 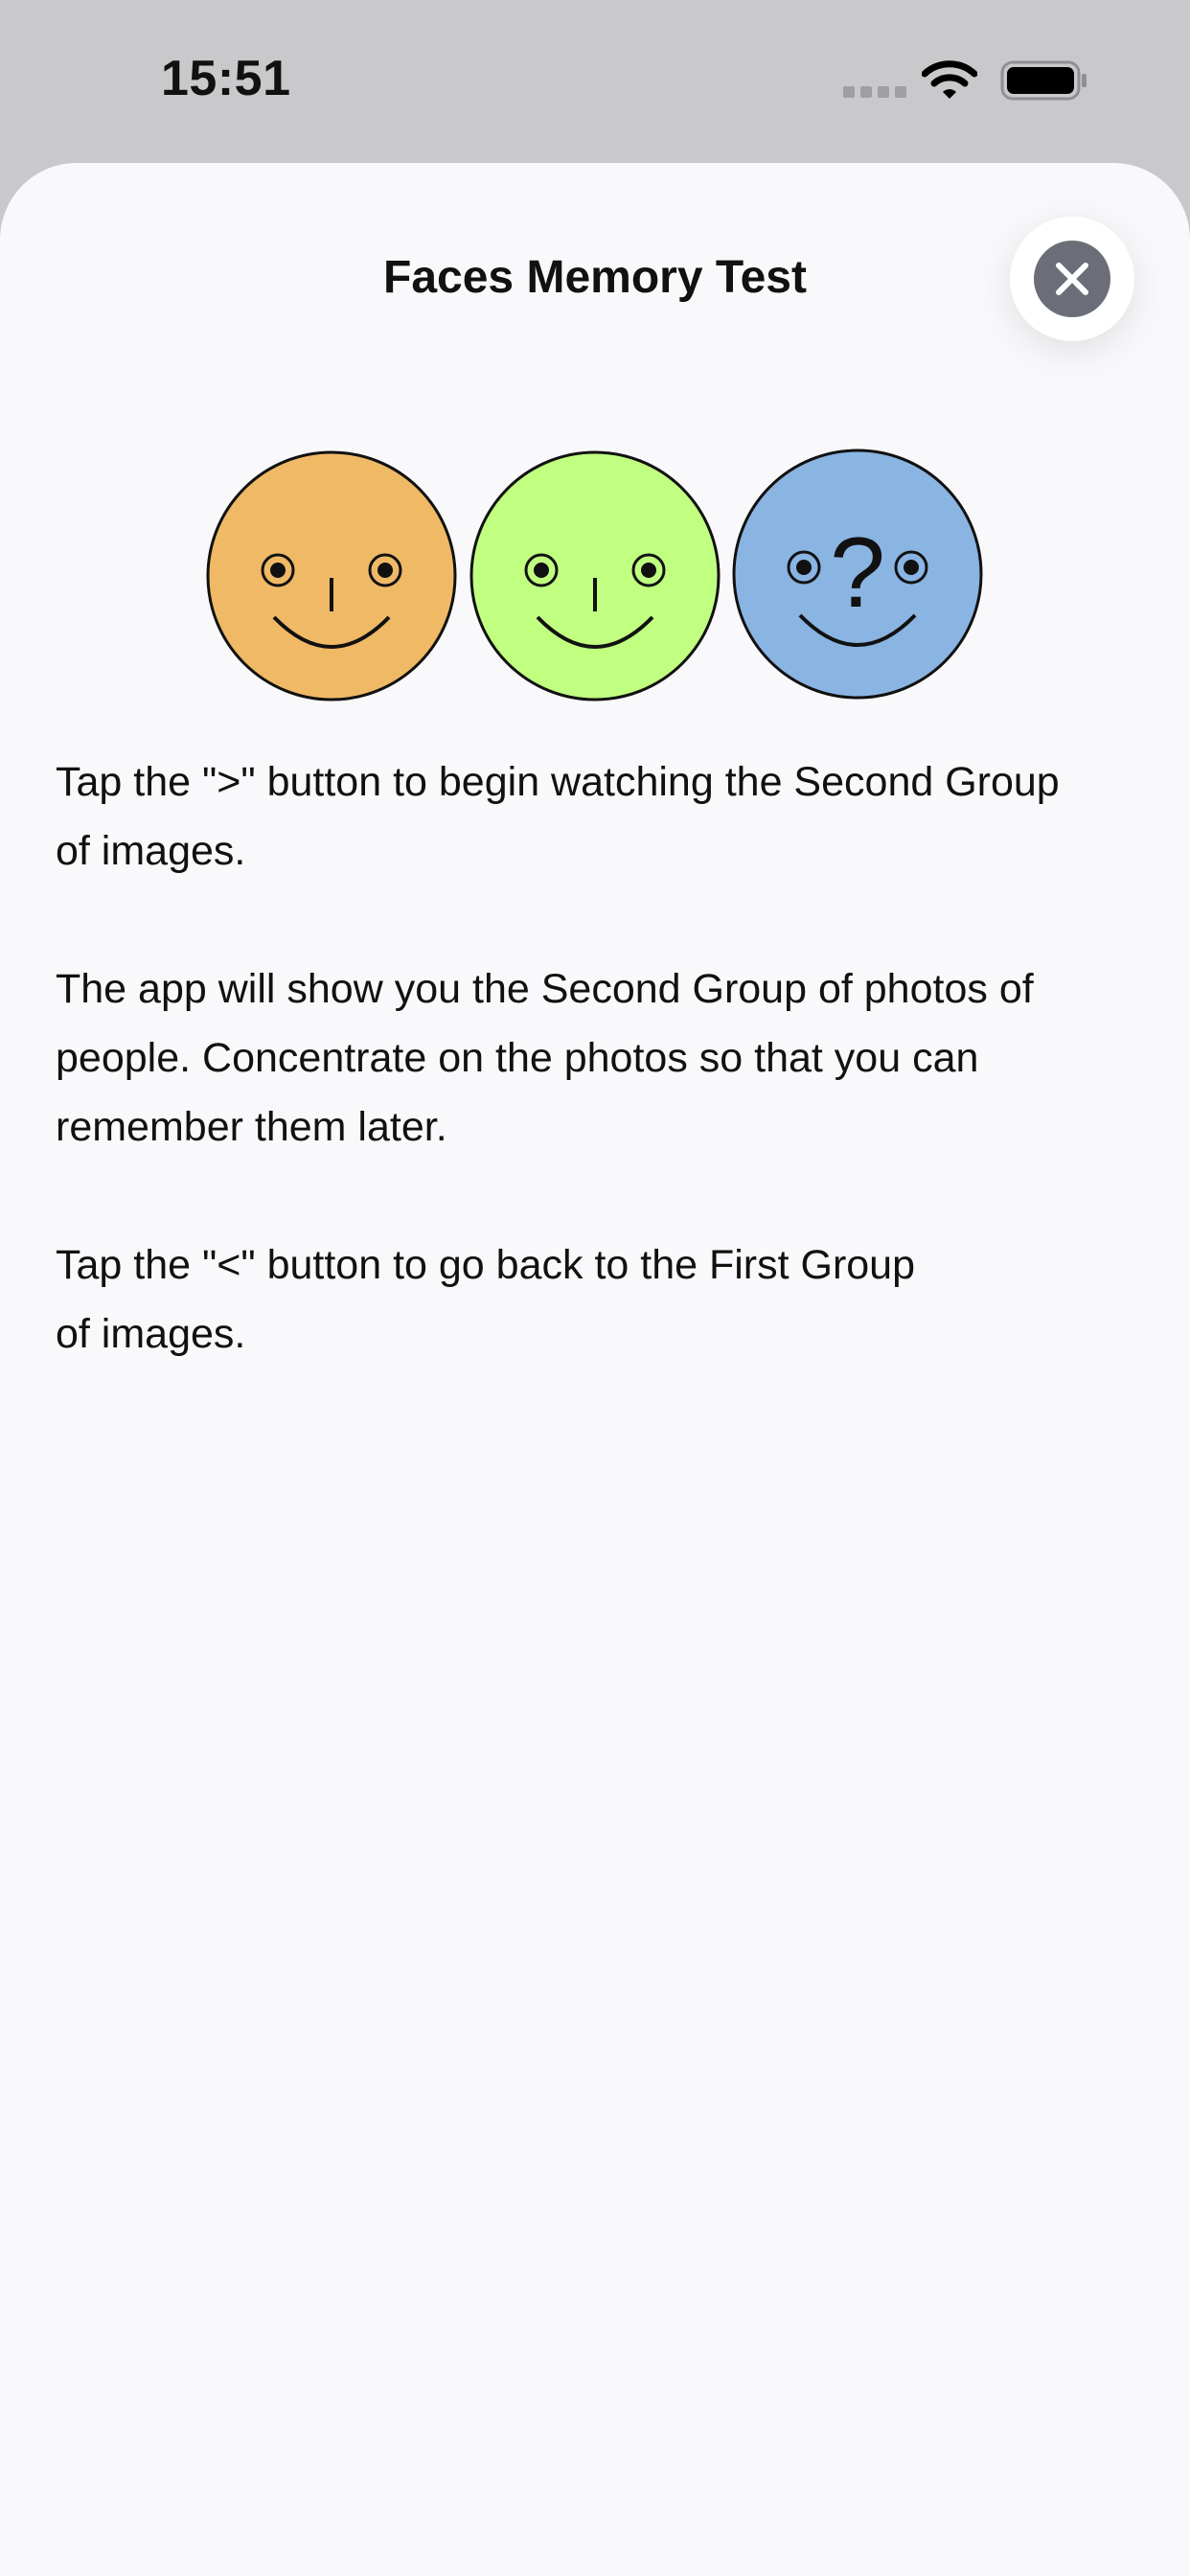 I want to click on battery-icon, so click(x=1044, y=80).